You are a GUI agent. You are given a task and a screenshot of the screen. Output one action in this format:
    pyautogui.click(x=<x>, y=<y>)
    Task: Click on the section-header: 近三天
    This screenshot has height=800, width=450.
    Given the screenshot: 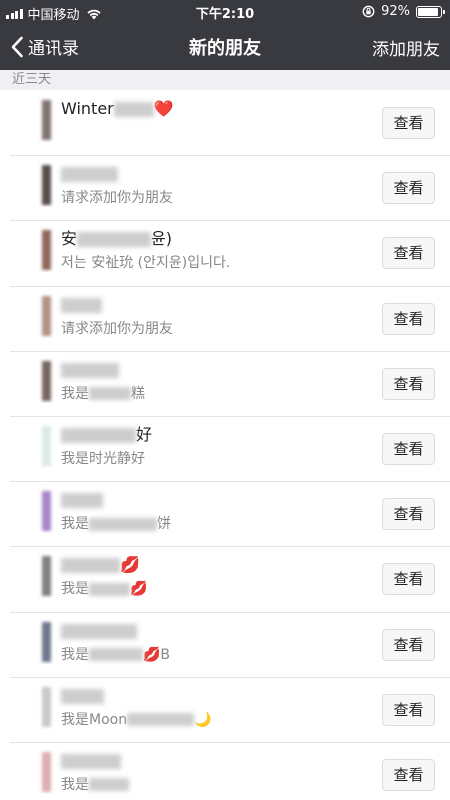 What is the action you would take?
    pyautogui.click(x=225, y=80)
    